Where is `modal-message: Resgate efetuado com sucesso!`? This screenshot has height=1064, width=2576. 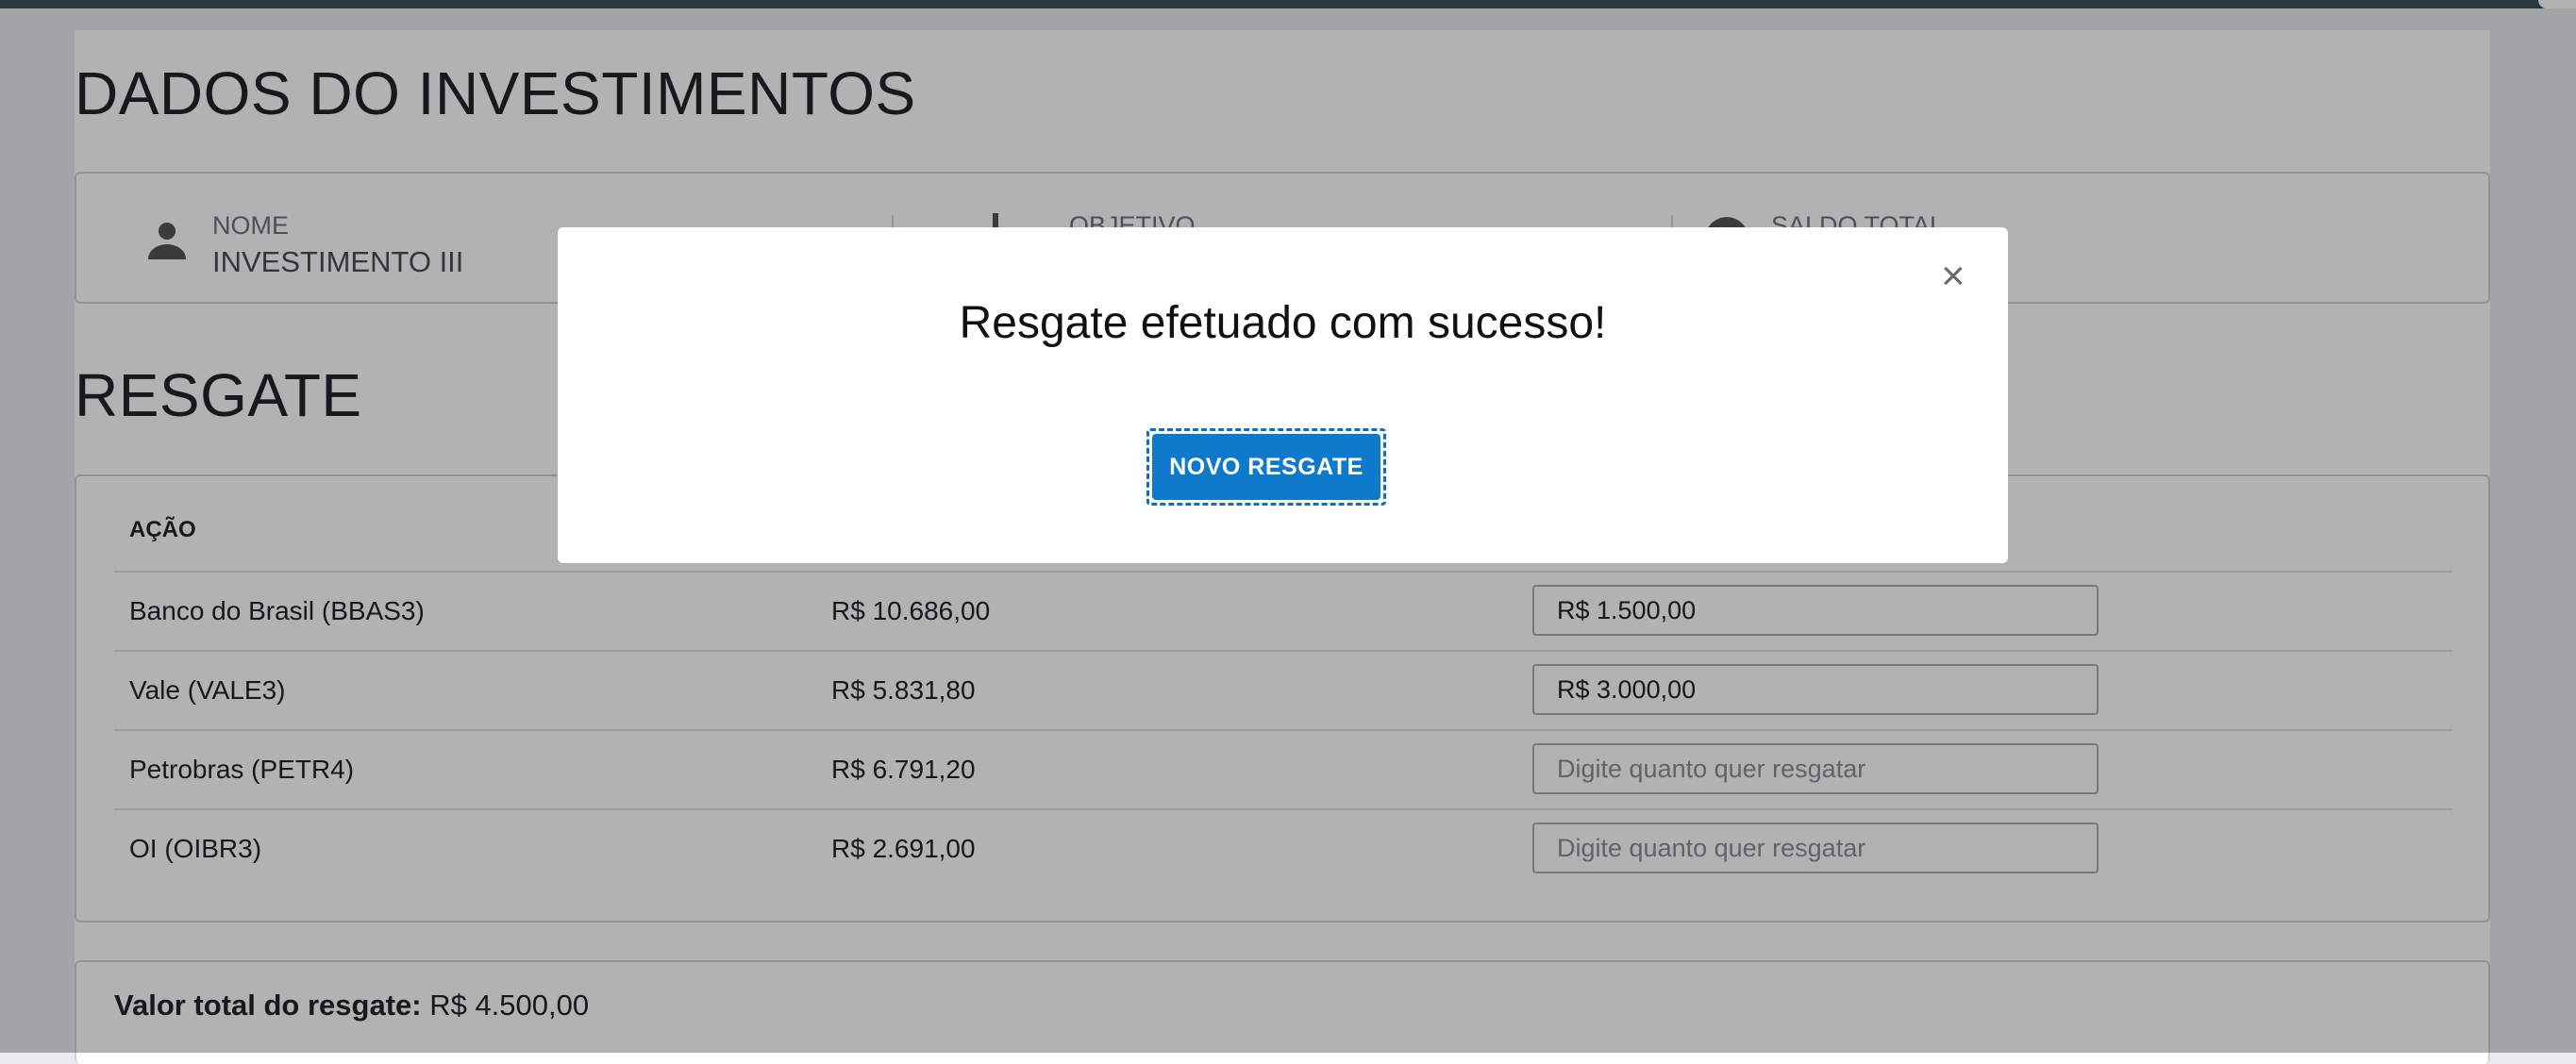 modal-message: Resgate efetuado com sucesso! is located at coordinates (1283, 323).